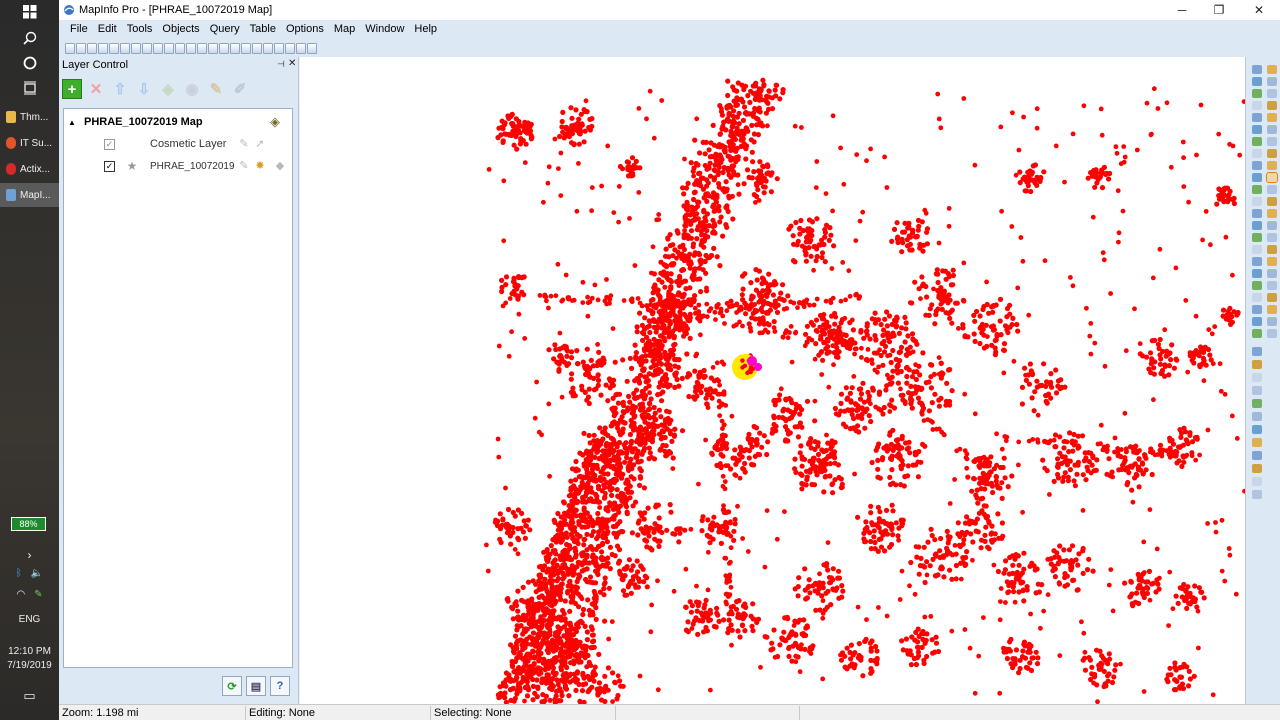 The height and width of the screenshot is (720, 1280). What do you see at coordinates (280, 713) in the screenshot?
I see `editing-status: Editing: None` at bounding box center [280, 713].